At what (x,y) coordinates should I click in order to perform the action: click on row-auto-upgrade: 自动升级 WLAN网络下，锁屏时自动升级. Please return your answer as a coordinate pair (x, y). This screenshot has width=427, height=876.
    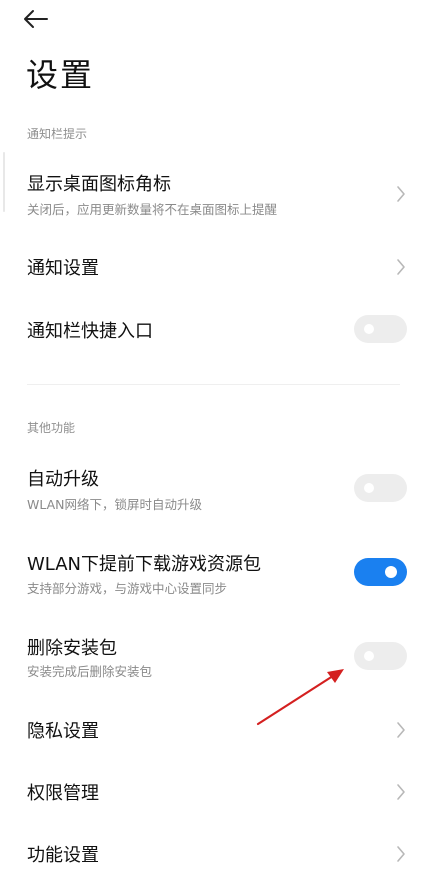
    Looking at the image, I should click on (213, 486).